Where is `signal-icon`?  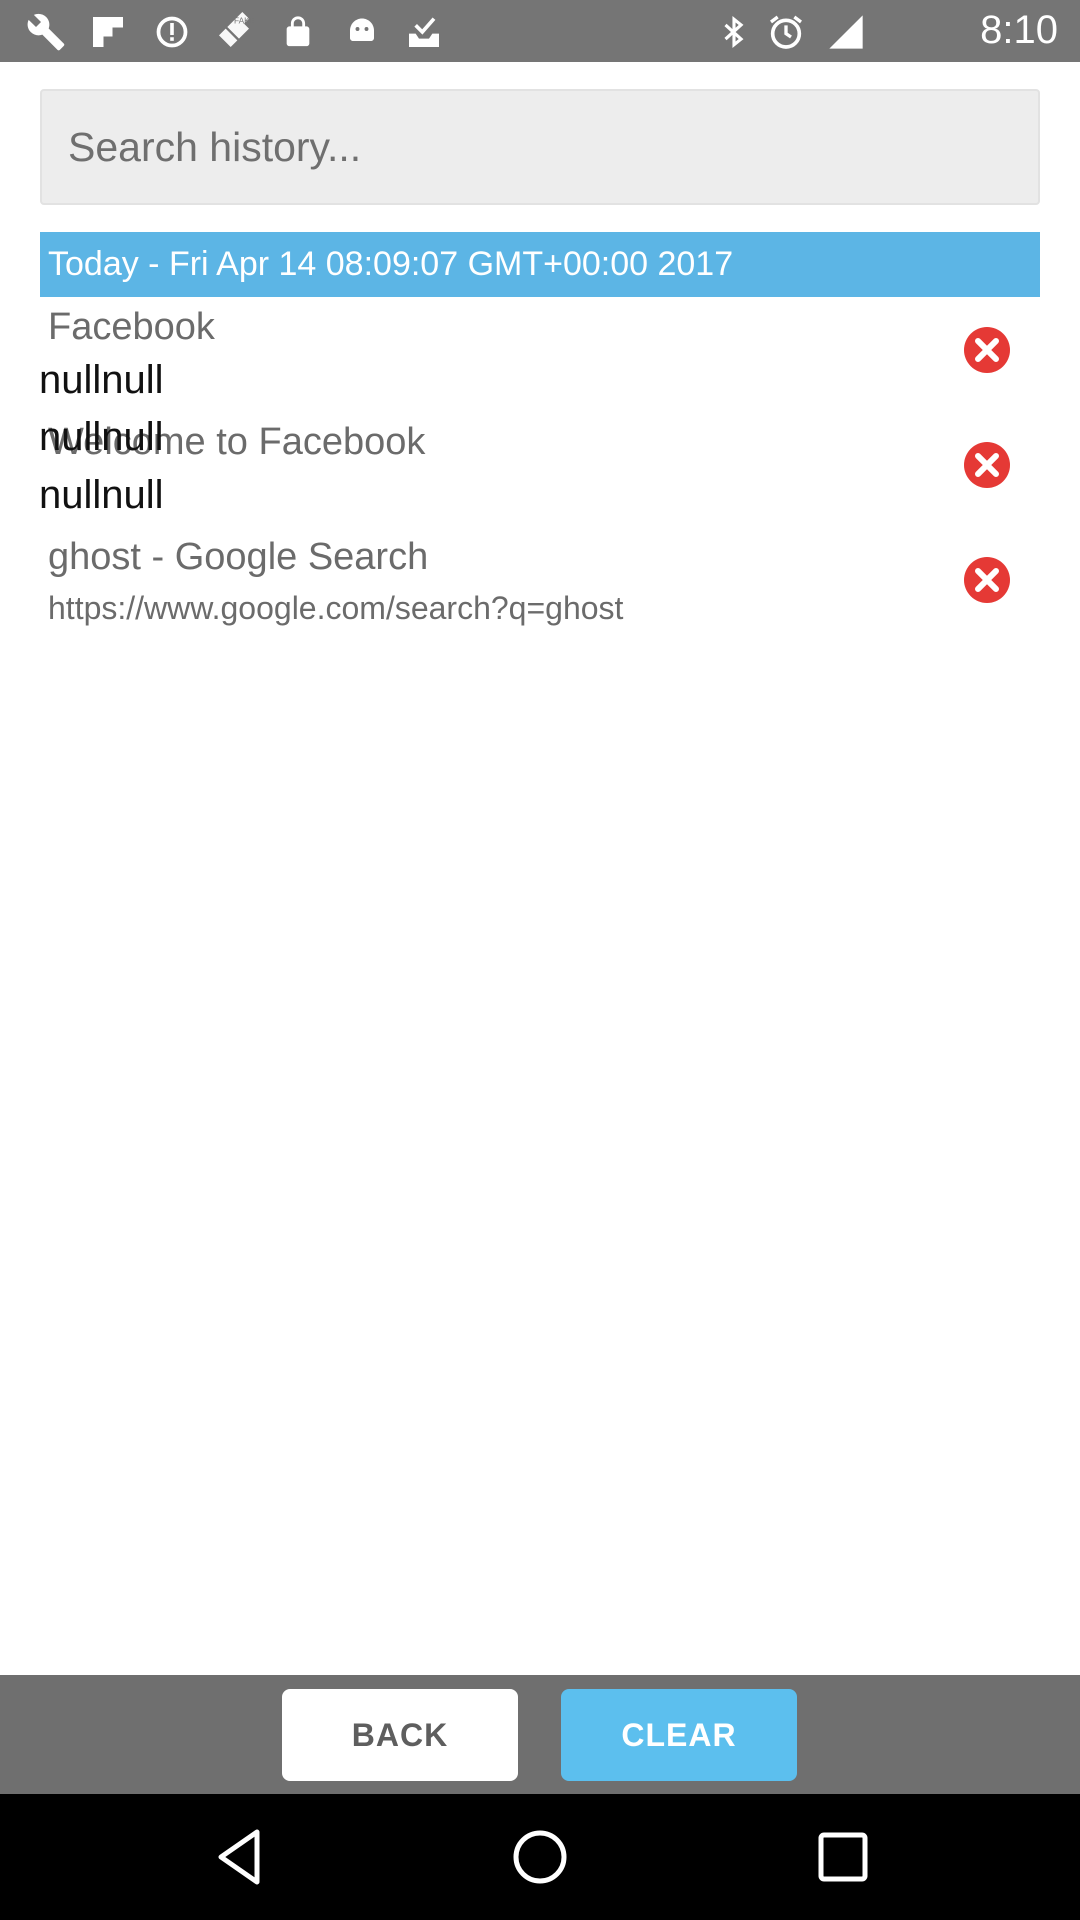 signal-icon is located at coordinates (846, 32).